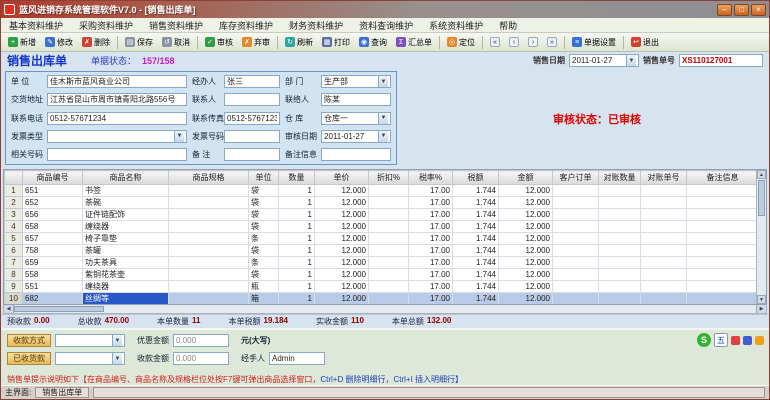 Image resolution: width=770 pixels, height=400 pixels. Describe the element at coordinates (381, 262) in the screenshot. I see `table-row: 7 659 功夫茶具条 1 12.000 17.00 1.744 12.000` at that location.